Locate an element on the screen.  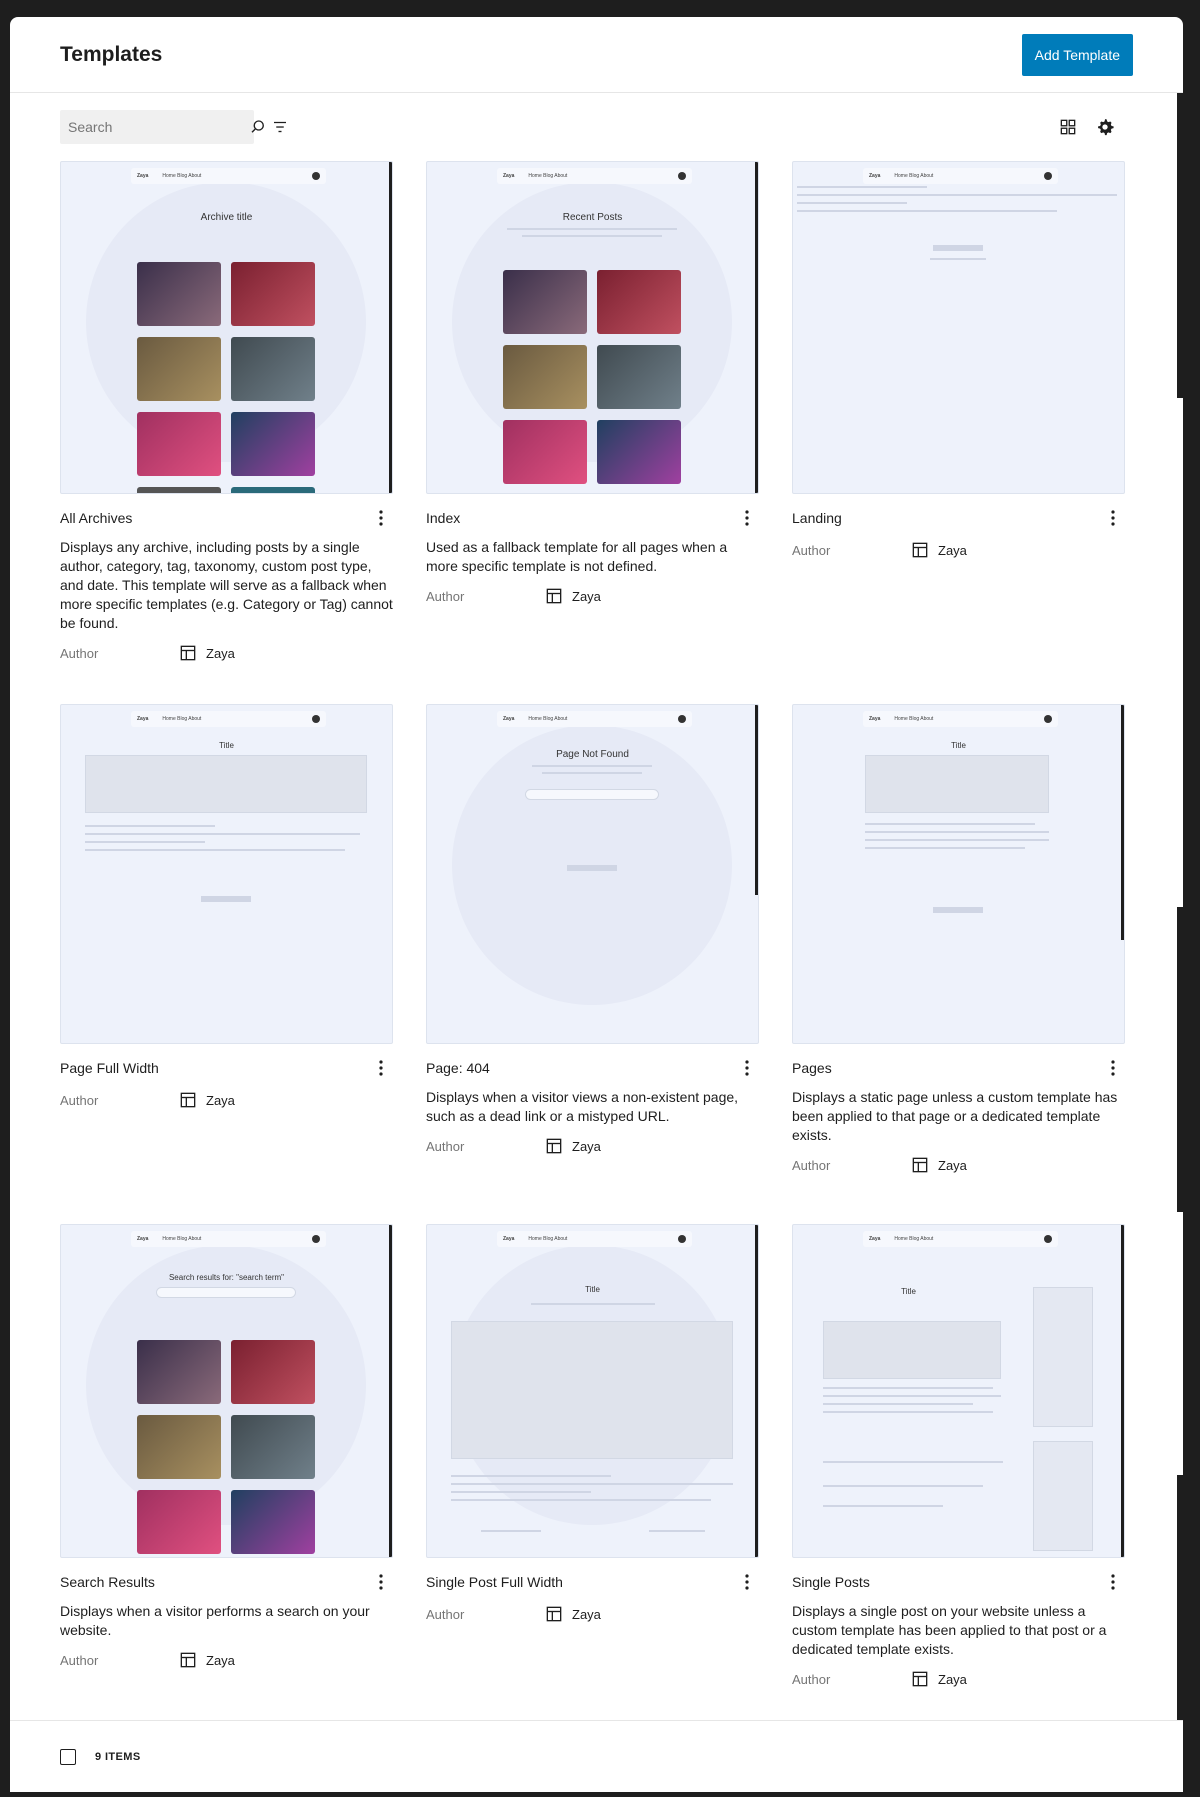
filter-icon is located at coordinates (280, 127).